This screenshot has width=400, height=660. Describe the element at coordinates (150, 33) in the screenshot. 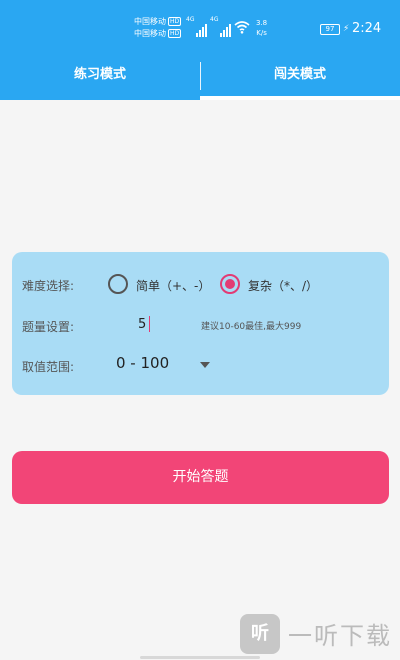

I see `carrier-label-2: 中国移动` at that location.